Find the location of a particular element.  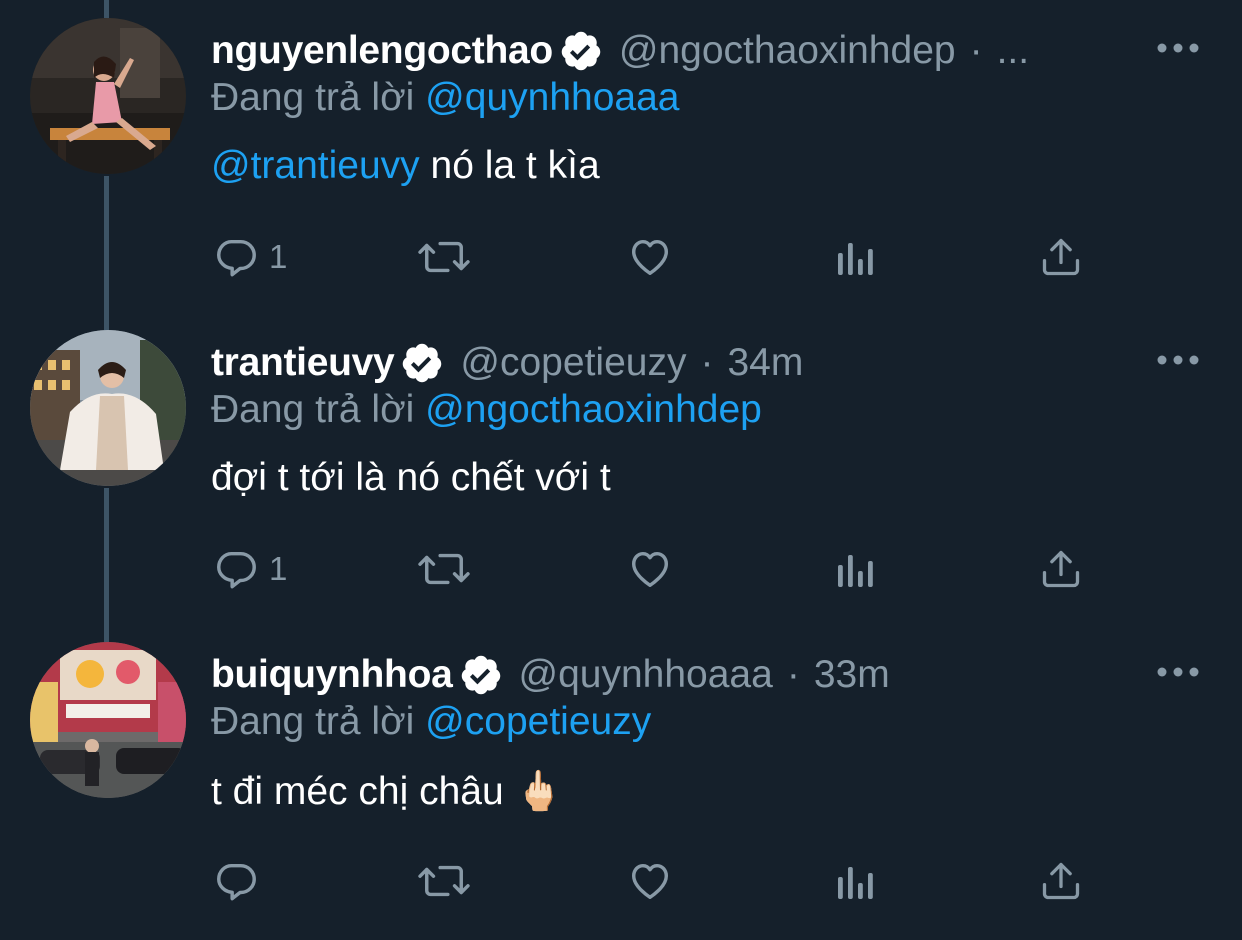

tweet-text: đợi t tới là nó chết với t is located at coordinates (411, 478).